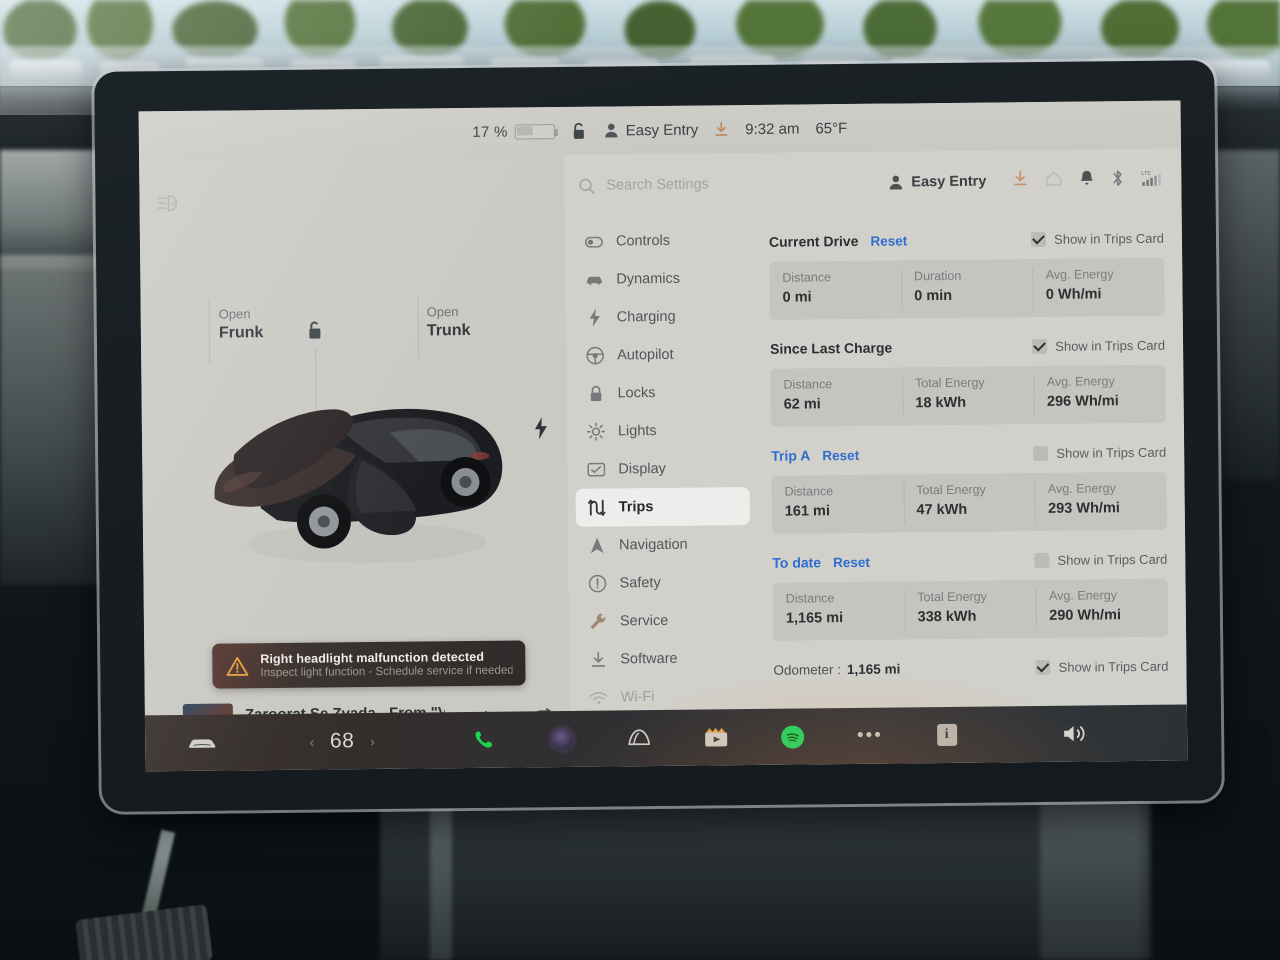 Image resolution: width=1280 pixels, height=960 pixels. Describe the element at coordinates (797, 297) in the screenshot. I see `stat-value: 0 mi` at that location.